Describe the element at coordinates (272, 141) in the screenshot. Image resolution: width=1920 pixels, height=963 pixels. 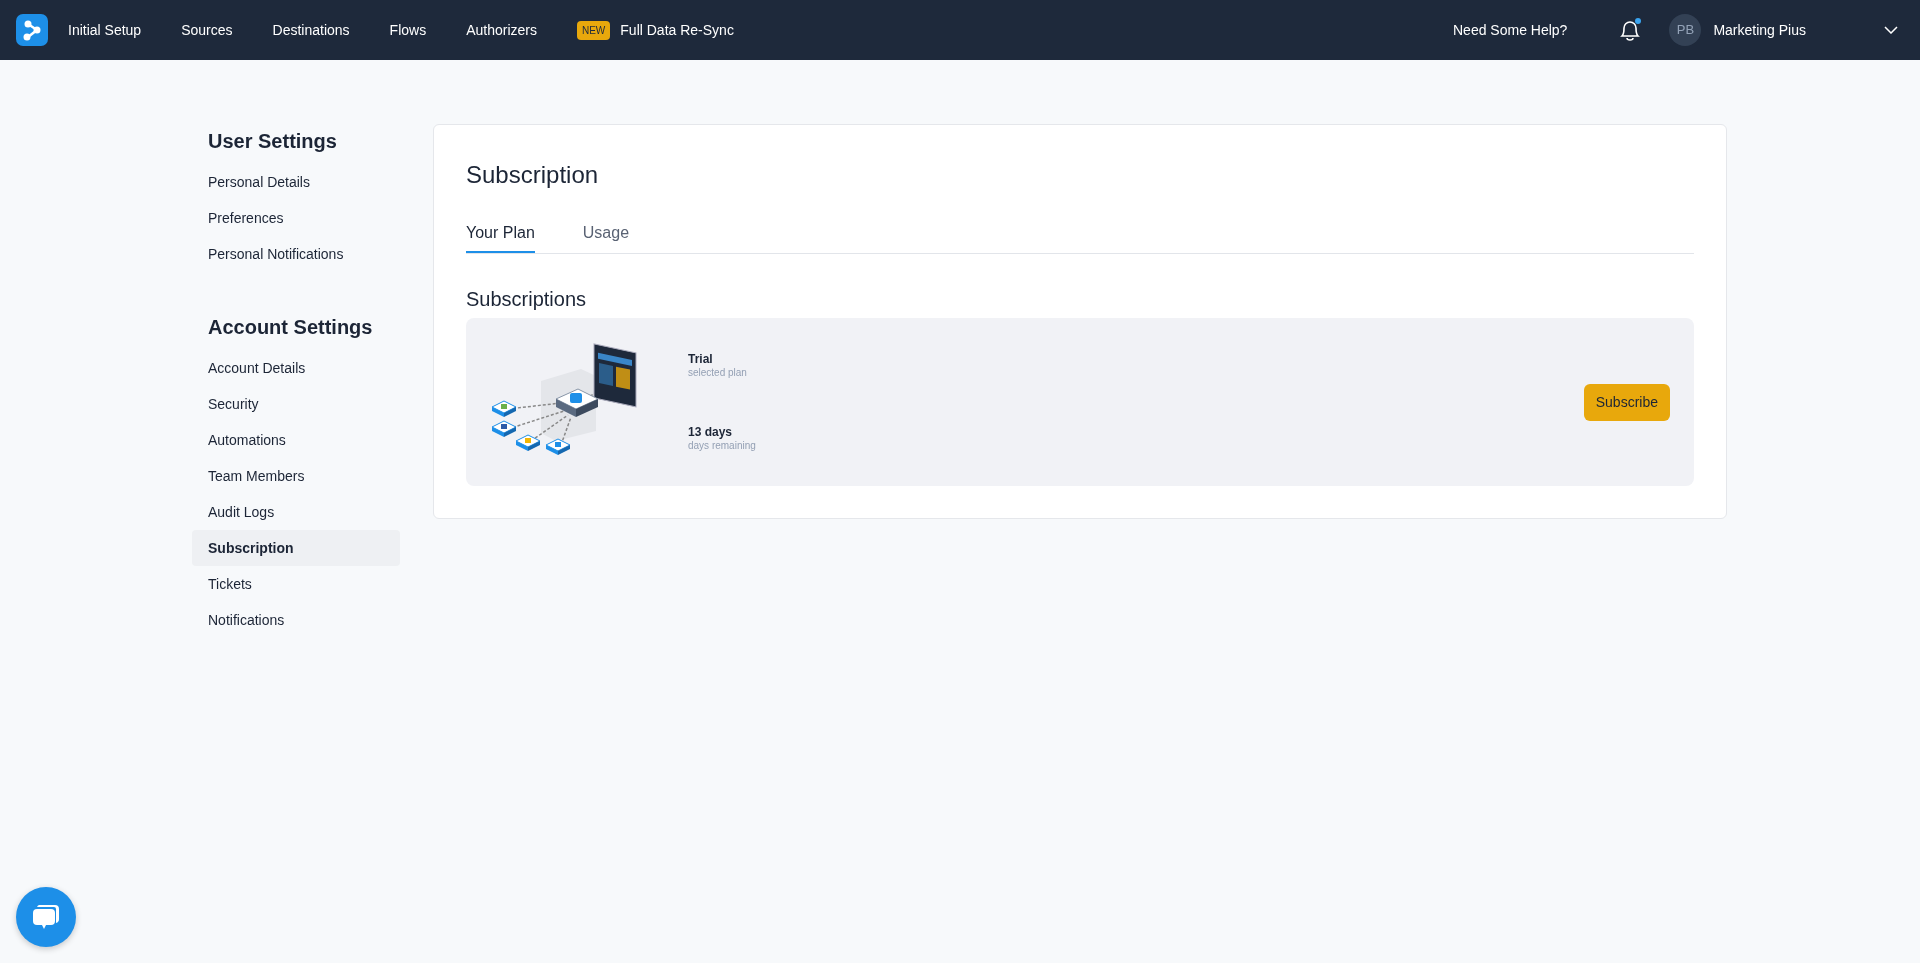
I see `sidebar-heading: User Settings` at that location.